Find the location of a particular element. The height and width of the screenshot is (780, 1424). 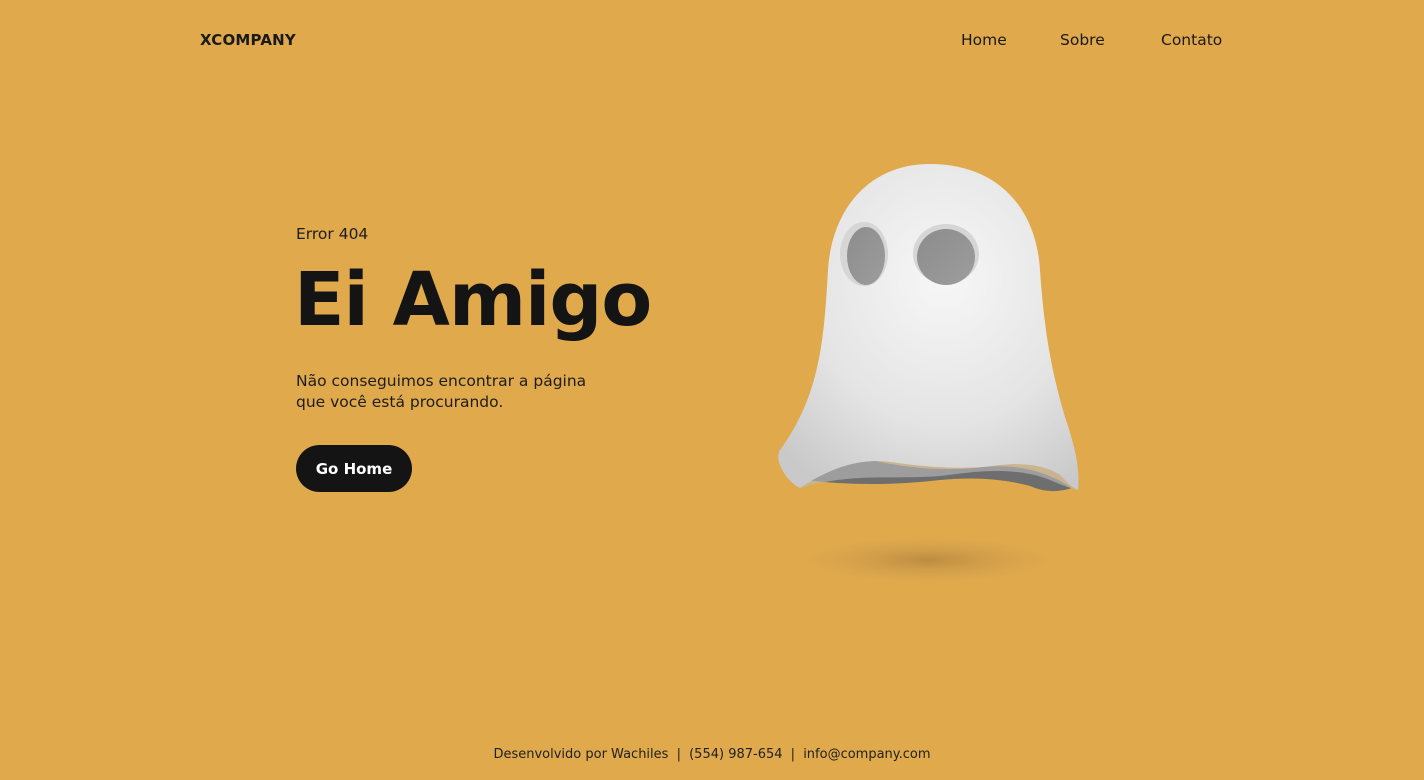

ghost-icon is located at coordinates (928, 373).